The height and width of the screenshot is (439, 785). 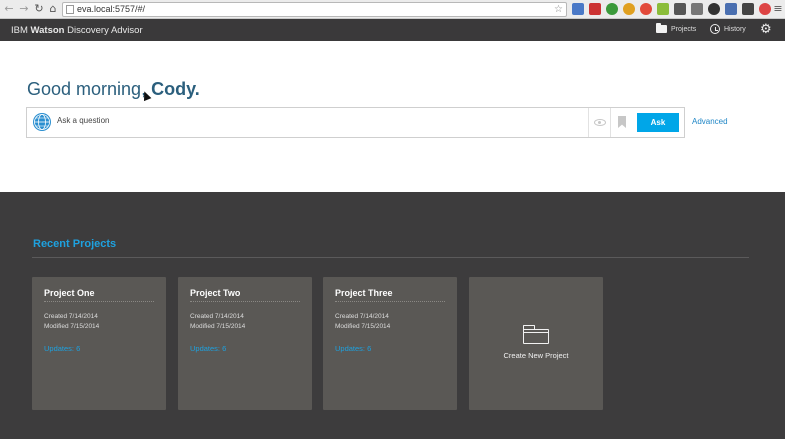 I want to click on browser-toolbar: ← → ↻ ⌂ eva.local:5757/#/ ☆ ≡, so click(x=392, y=9).